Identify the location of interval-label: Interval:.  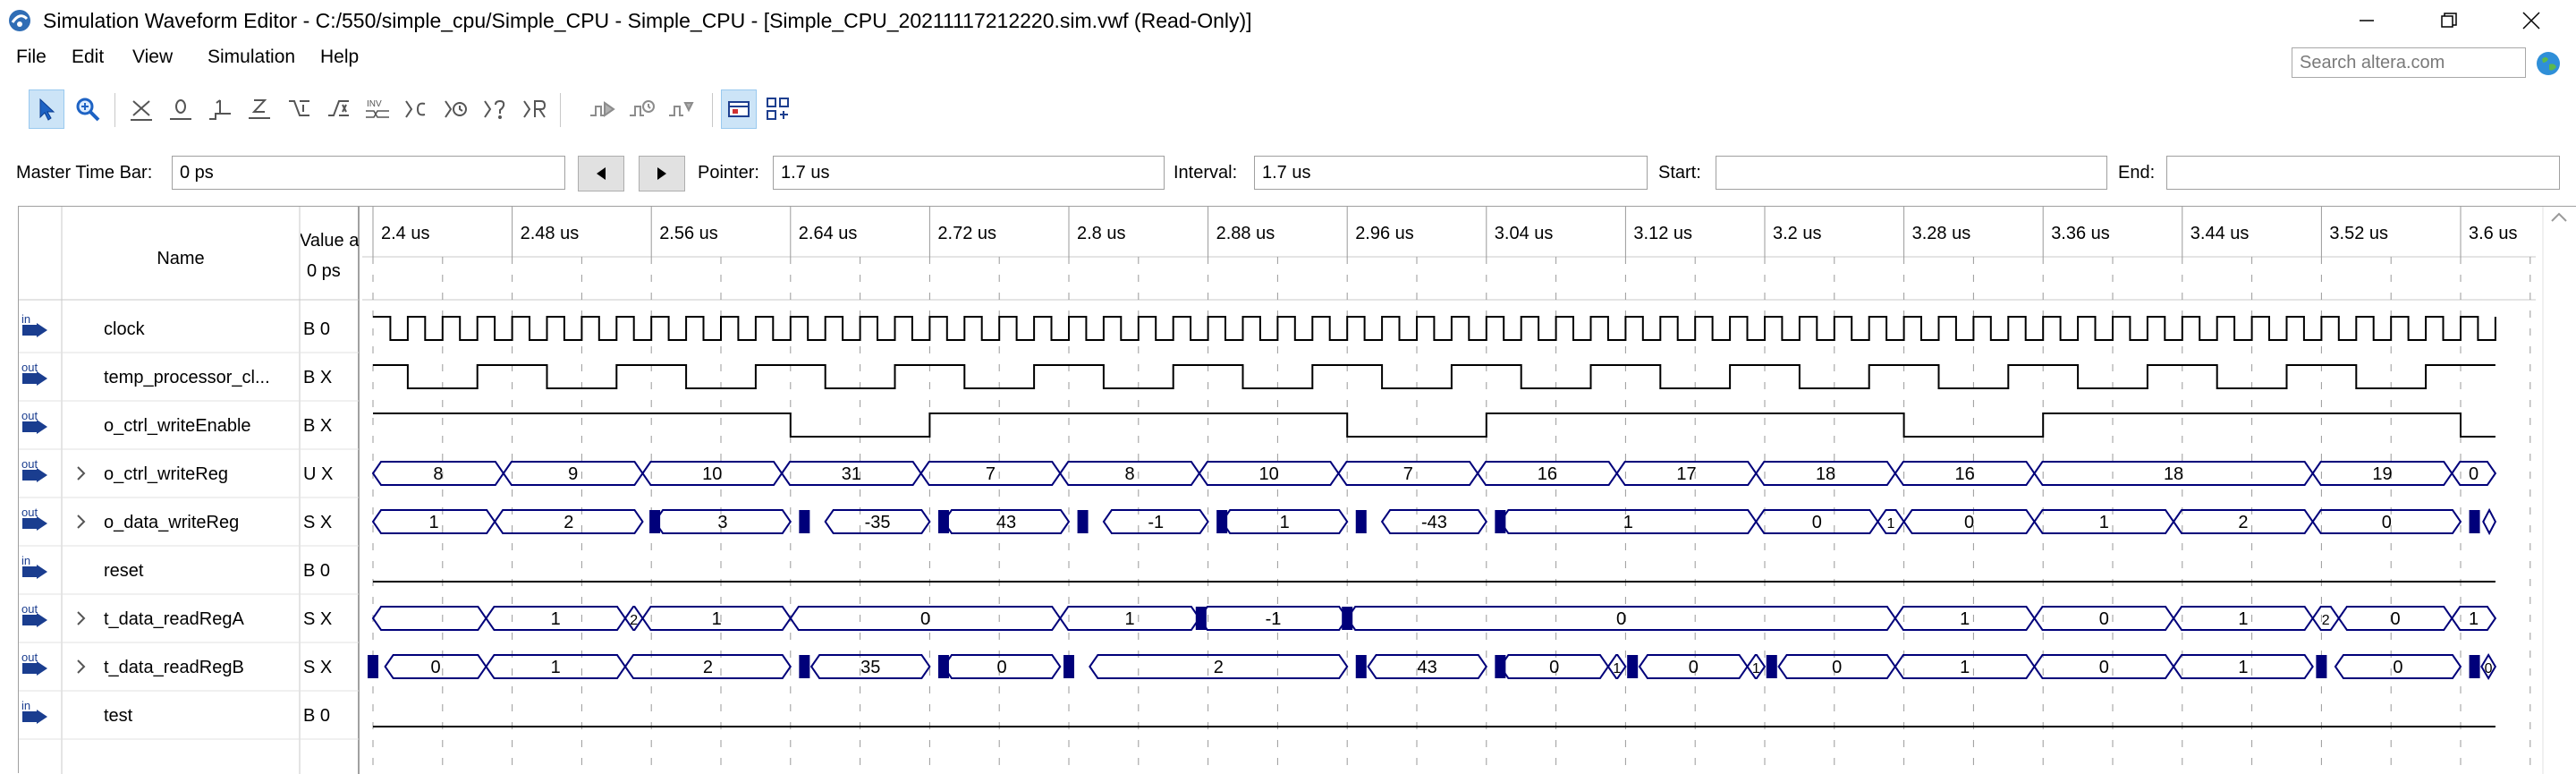
(1206, 173).